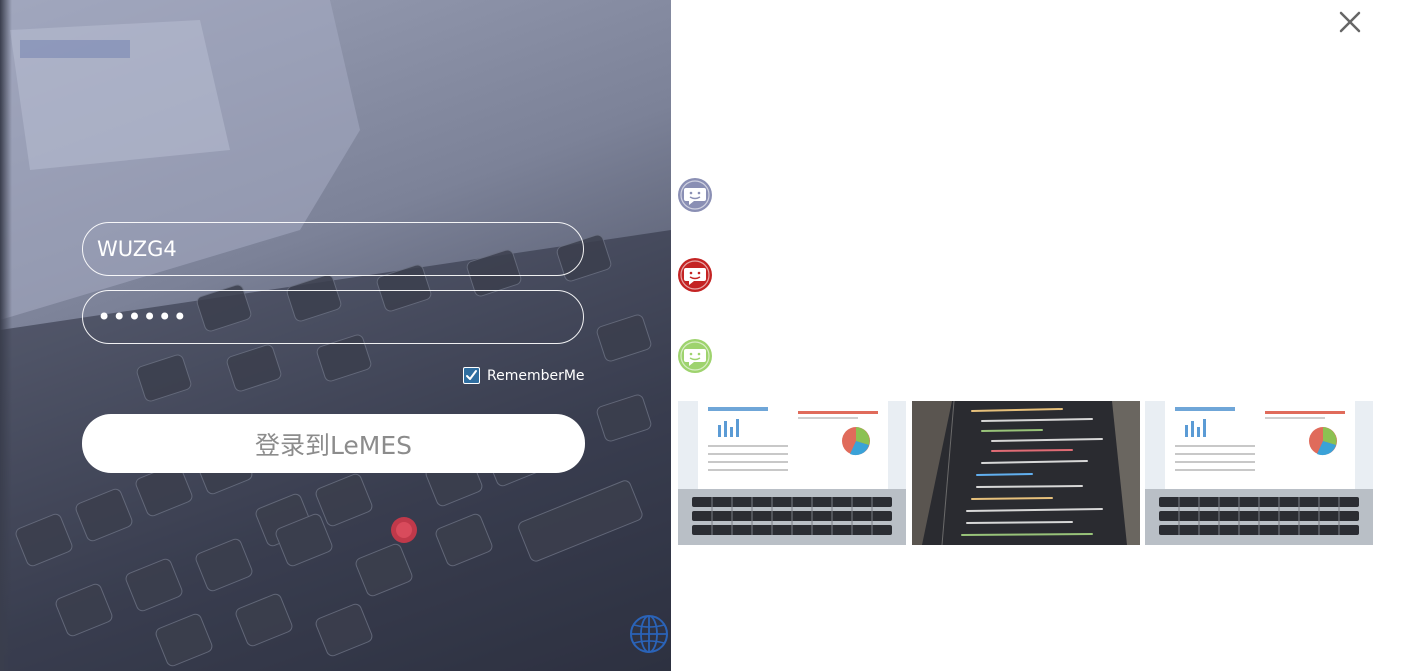 This screenshot has height=671, width=1418. Describe the element at coordinates (333, 249) in the screenshot. I see `username-input` at that location.